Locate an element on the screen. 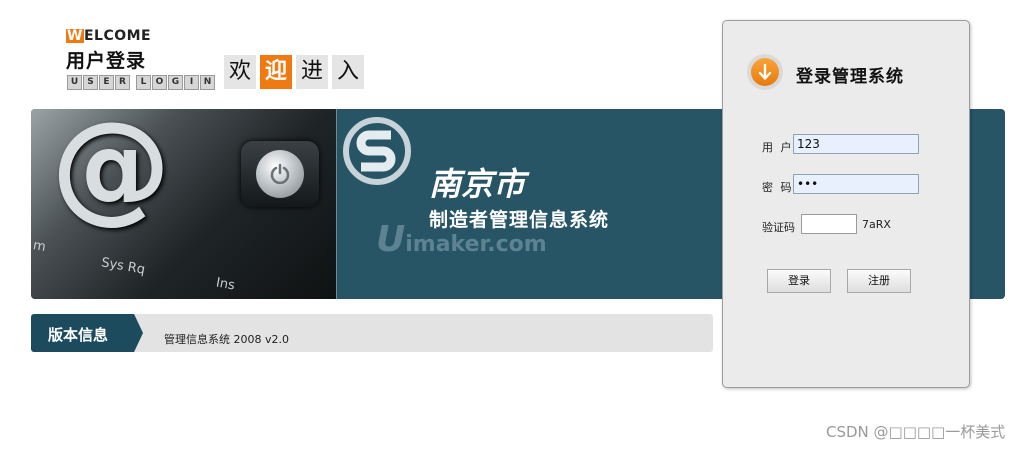 This screenshot has height=449, width=1021. password-label: 密 码 is located at coordinates (778, 187).